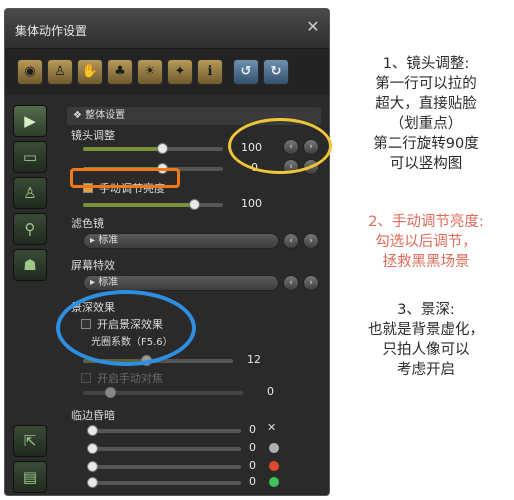  I want to click on brightness-highlight-box, so click(125, 178).